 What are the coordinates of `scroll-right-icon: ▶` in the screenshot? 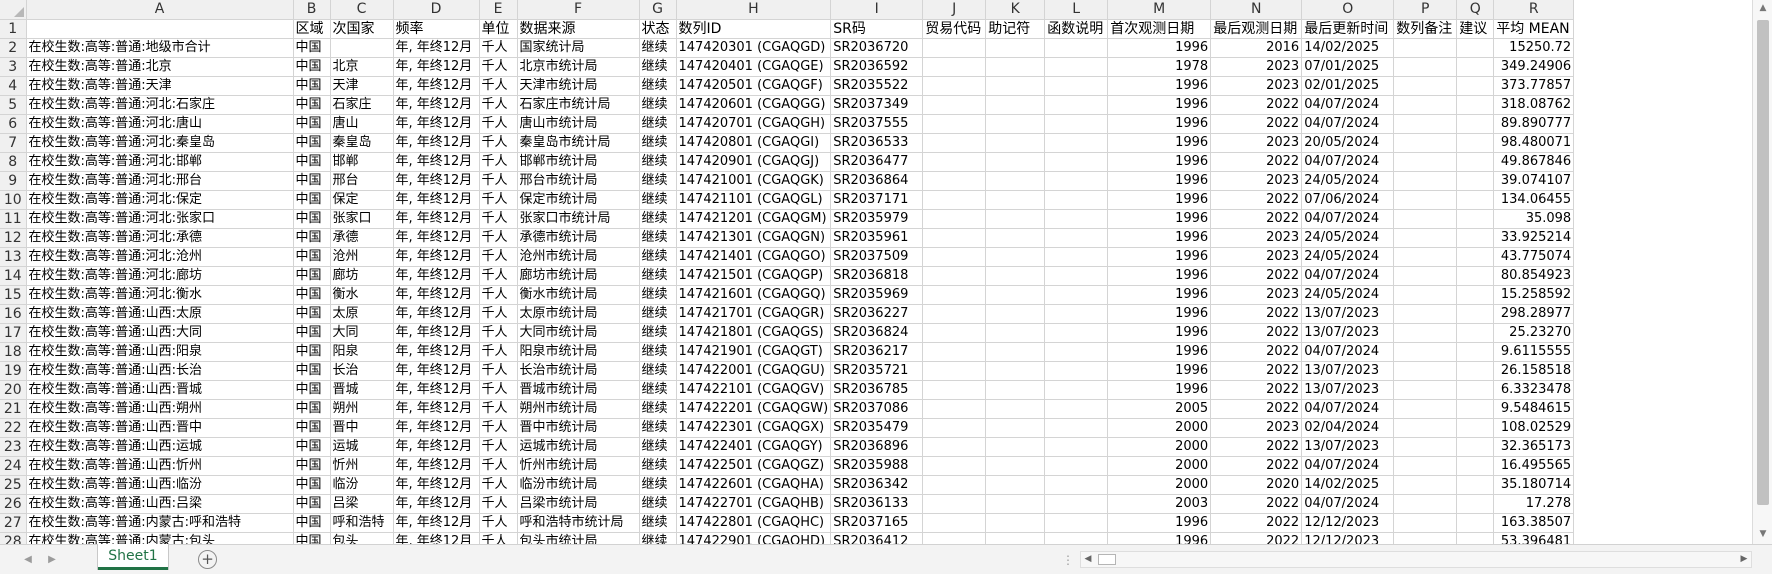 It's located at (1744, 559).